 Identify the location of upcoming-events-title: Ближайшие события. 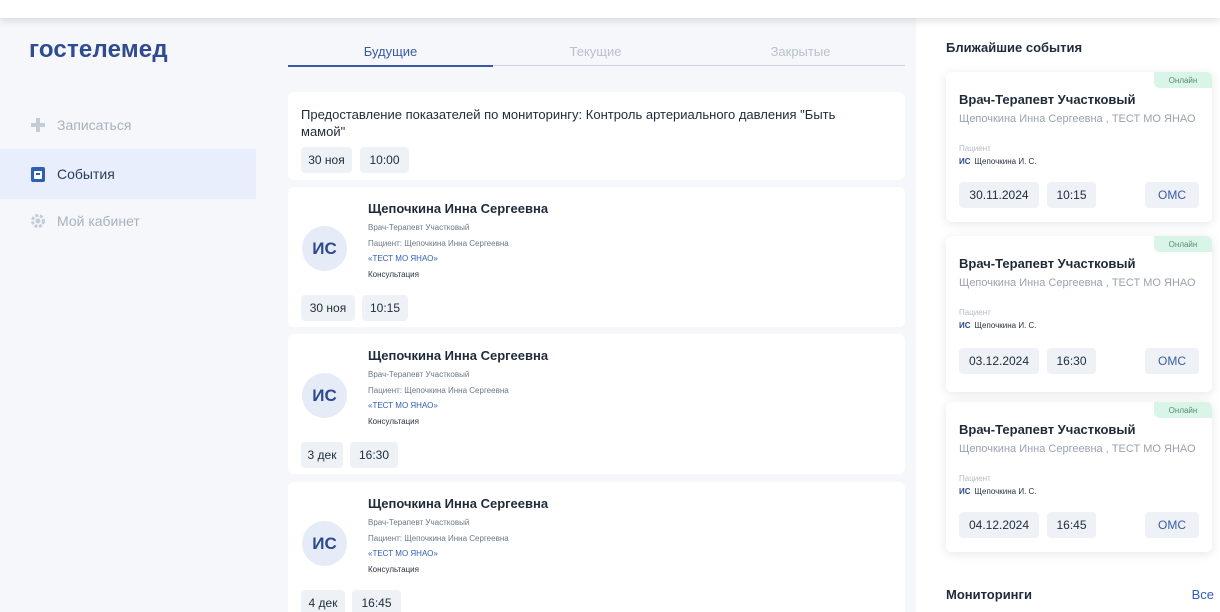
(1014, 47).